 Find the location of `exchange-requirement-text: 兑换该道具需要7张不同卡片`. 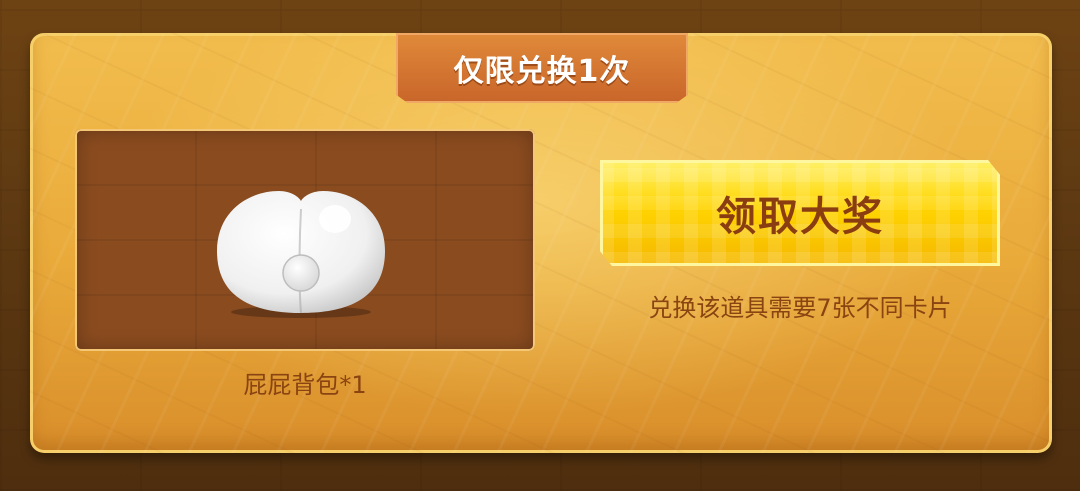

exchange-requirement-text: 兑换该道具需要7张不同卡片 is located at coordinates (800, 308).